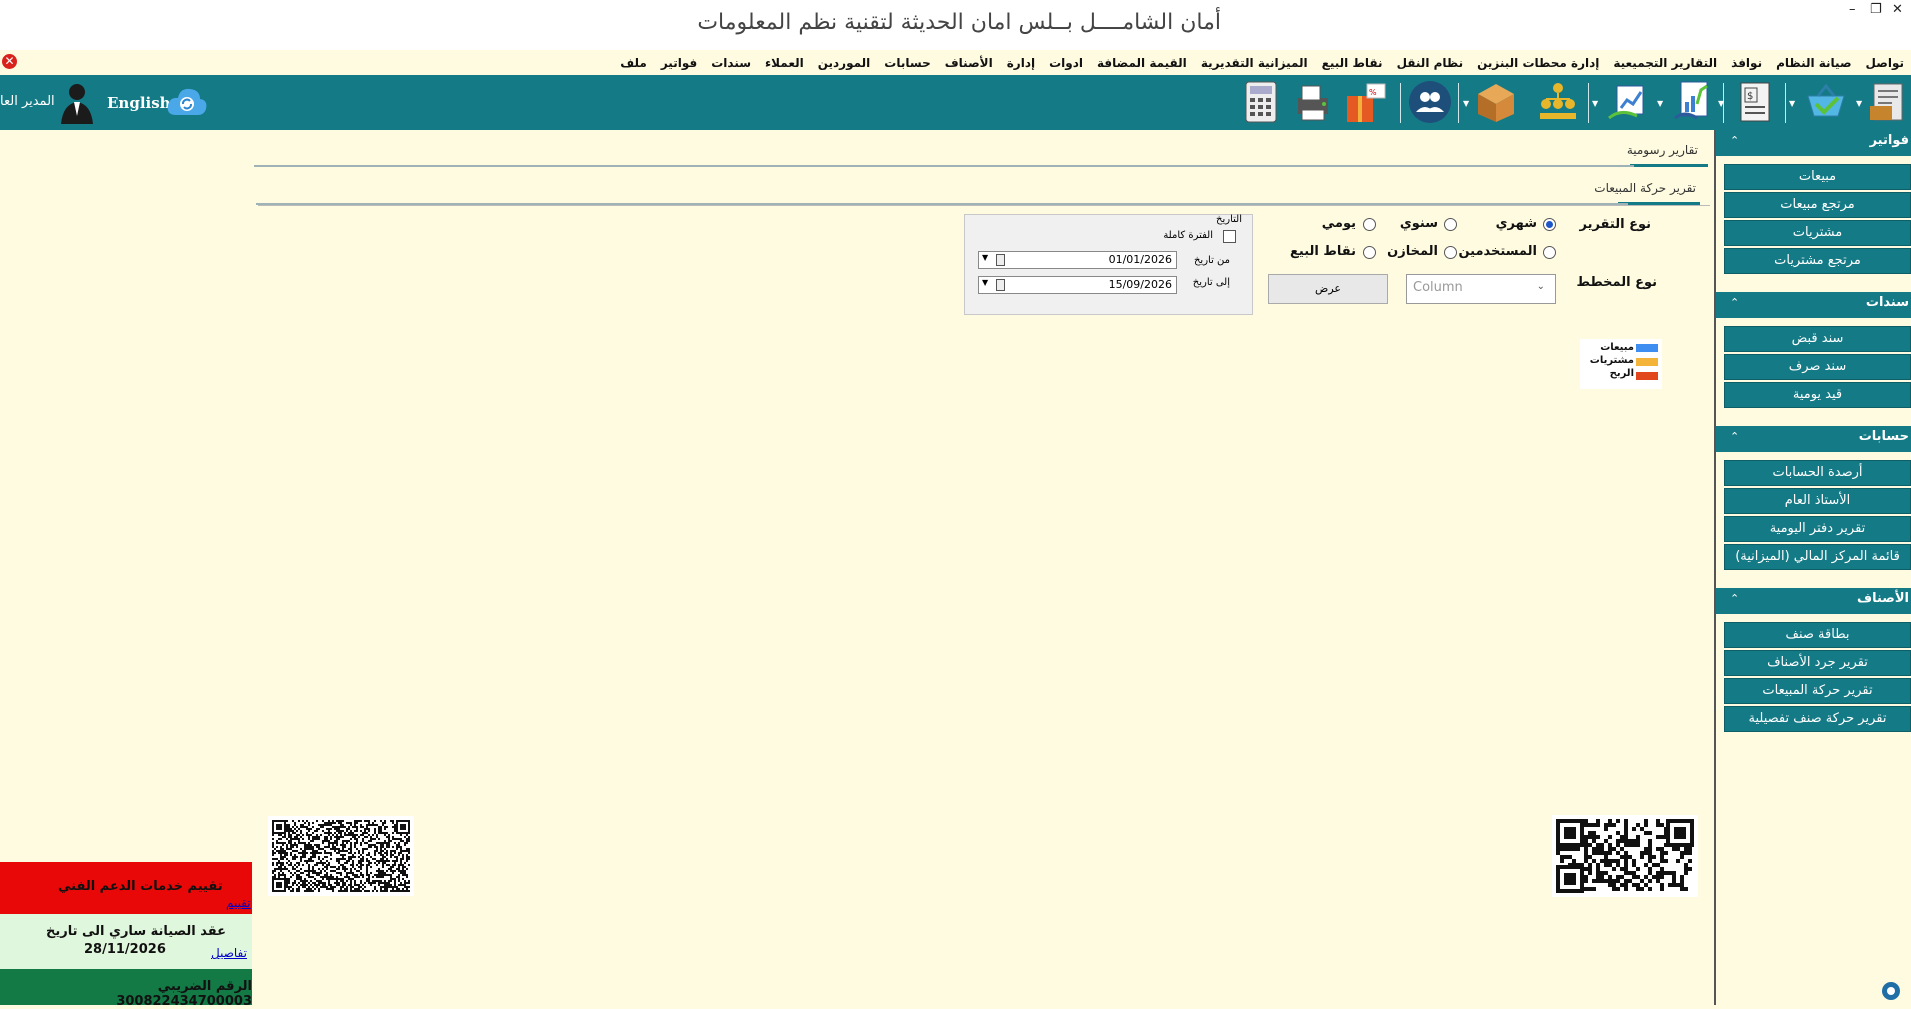 This screenshot has height=1009, width=1911. I want to click on from-date-field: ▼ 01/01/2026, so click(1077, 260).